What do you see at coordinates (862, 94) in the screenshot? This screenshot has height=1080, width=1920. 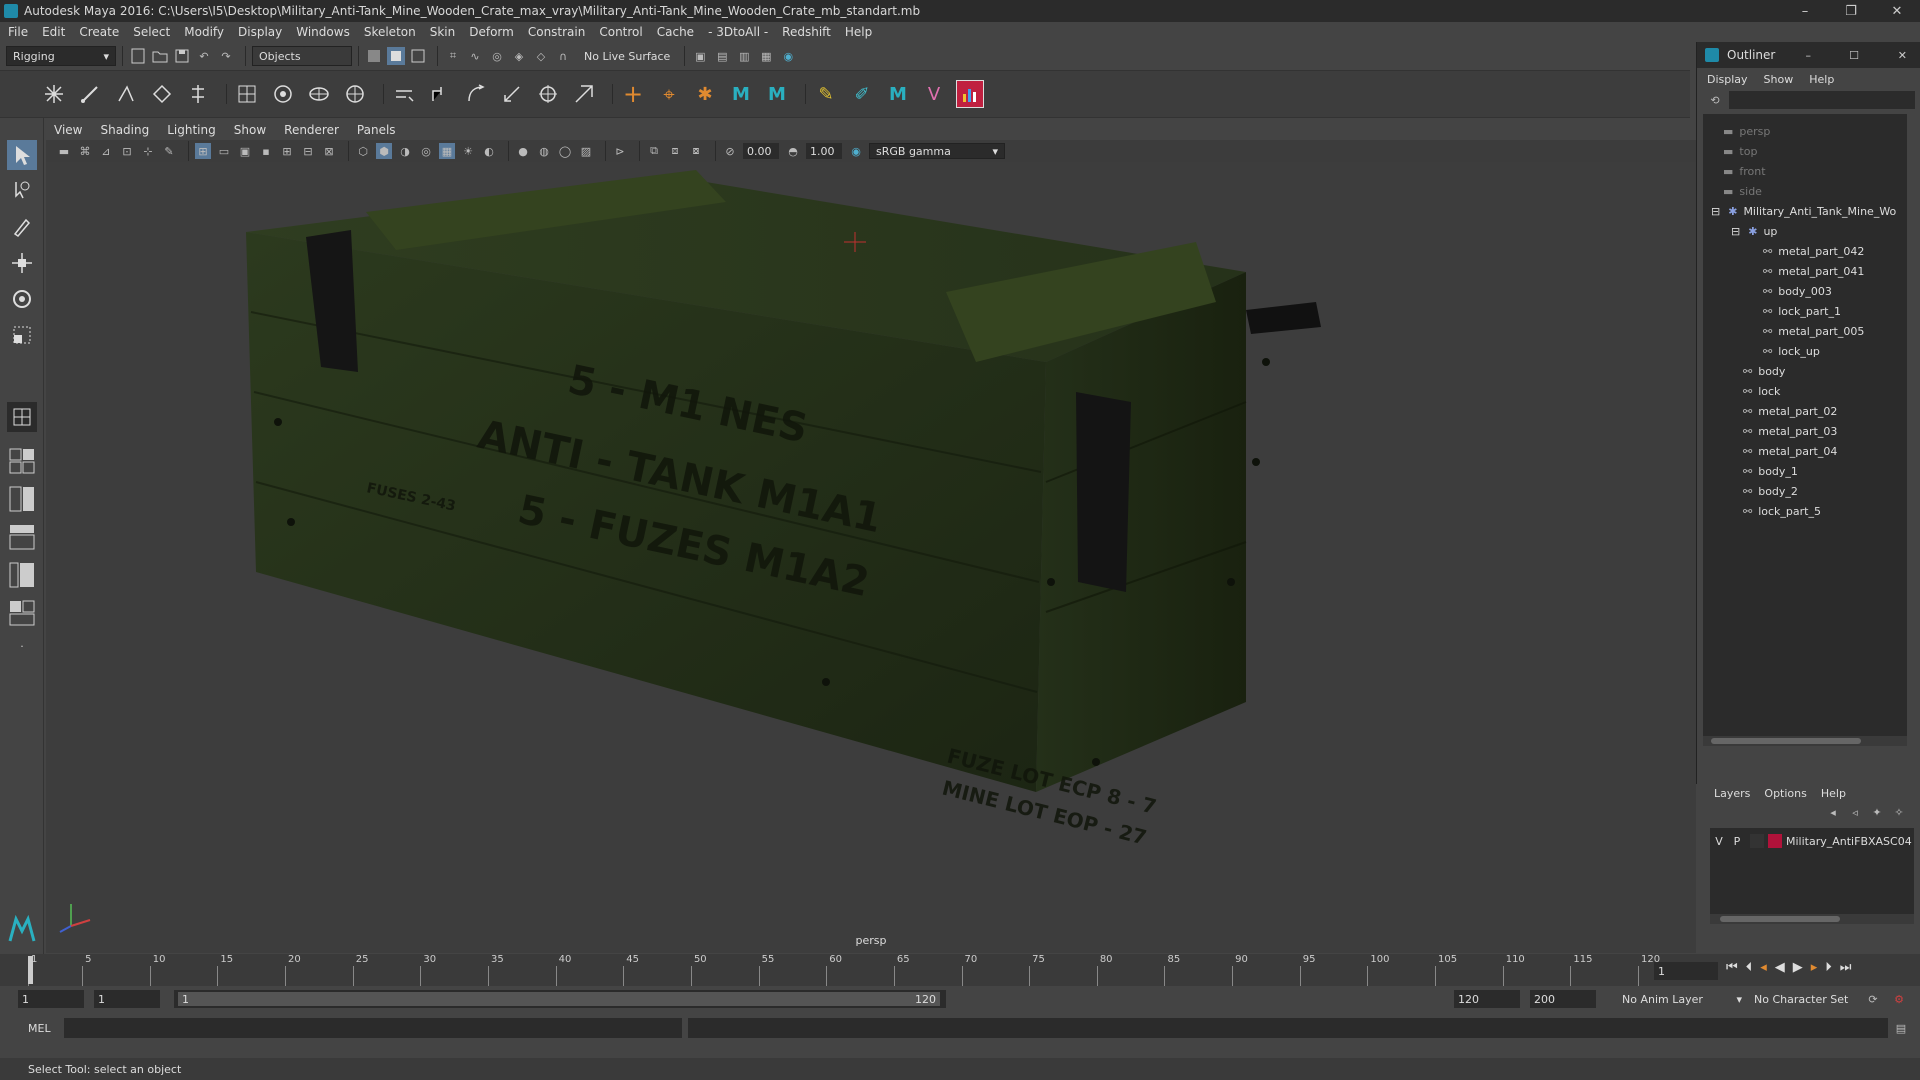 I see `script-blue-icon: ✐` at bounding box center [862, 94].